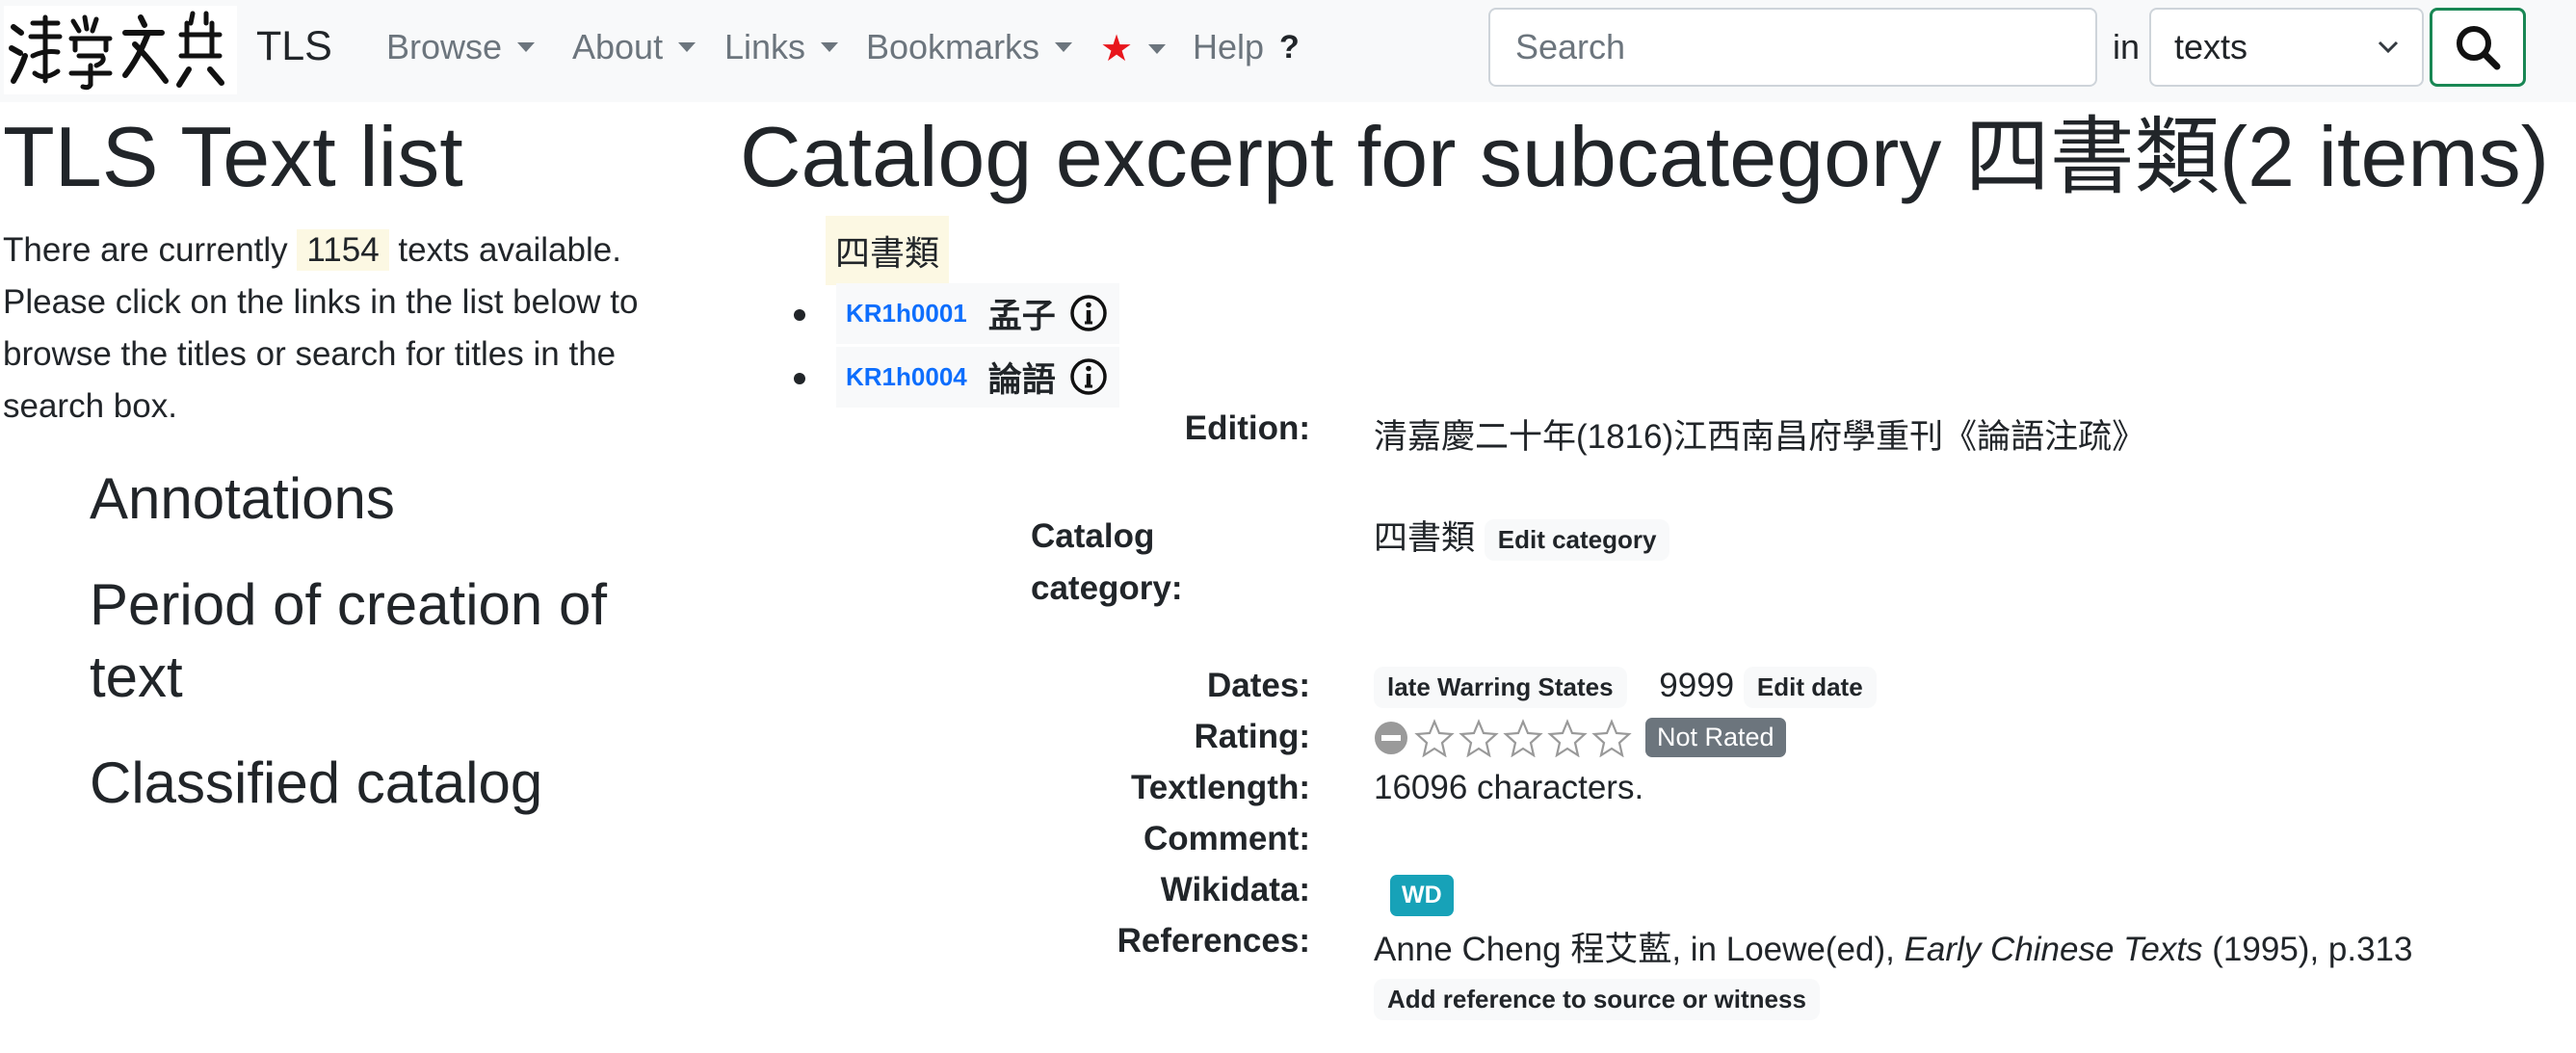  Describe the element at coordinates (1640, 949) in the screenshot. I see `ref-author: Anne Cheng 程艾藍, in Loewe(ed),` at that location.